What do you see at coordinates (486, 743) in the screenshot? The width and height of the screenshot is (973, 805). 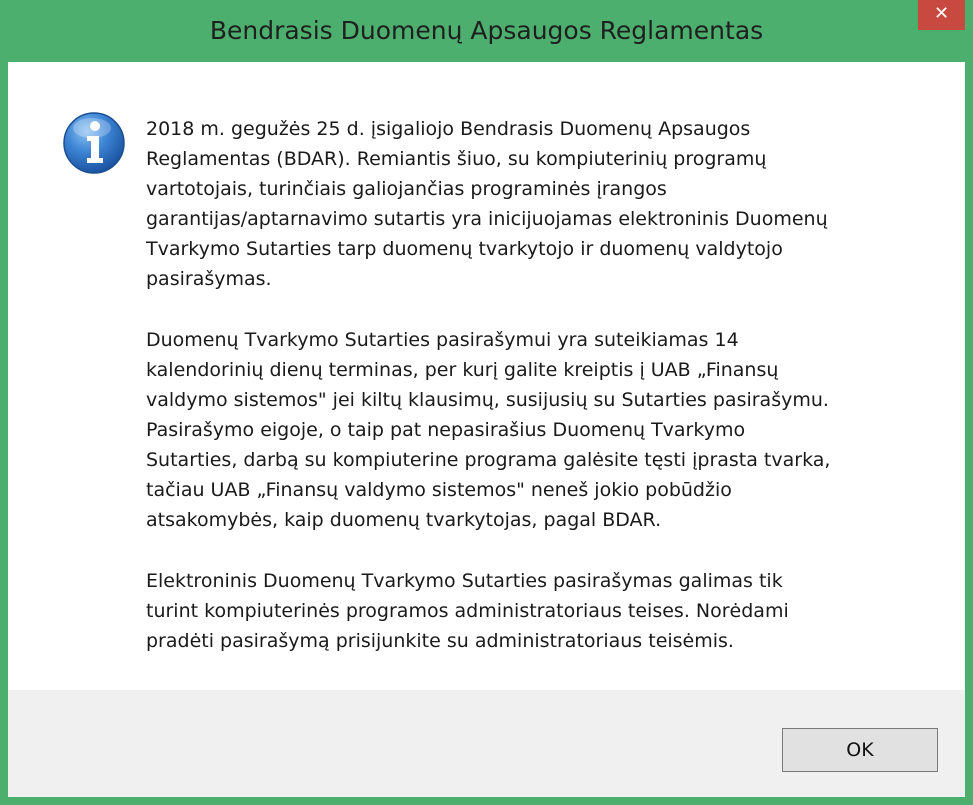 I see `button-bar: OK` at bounding box center [486, 743].